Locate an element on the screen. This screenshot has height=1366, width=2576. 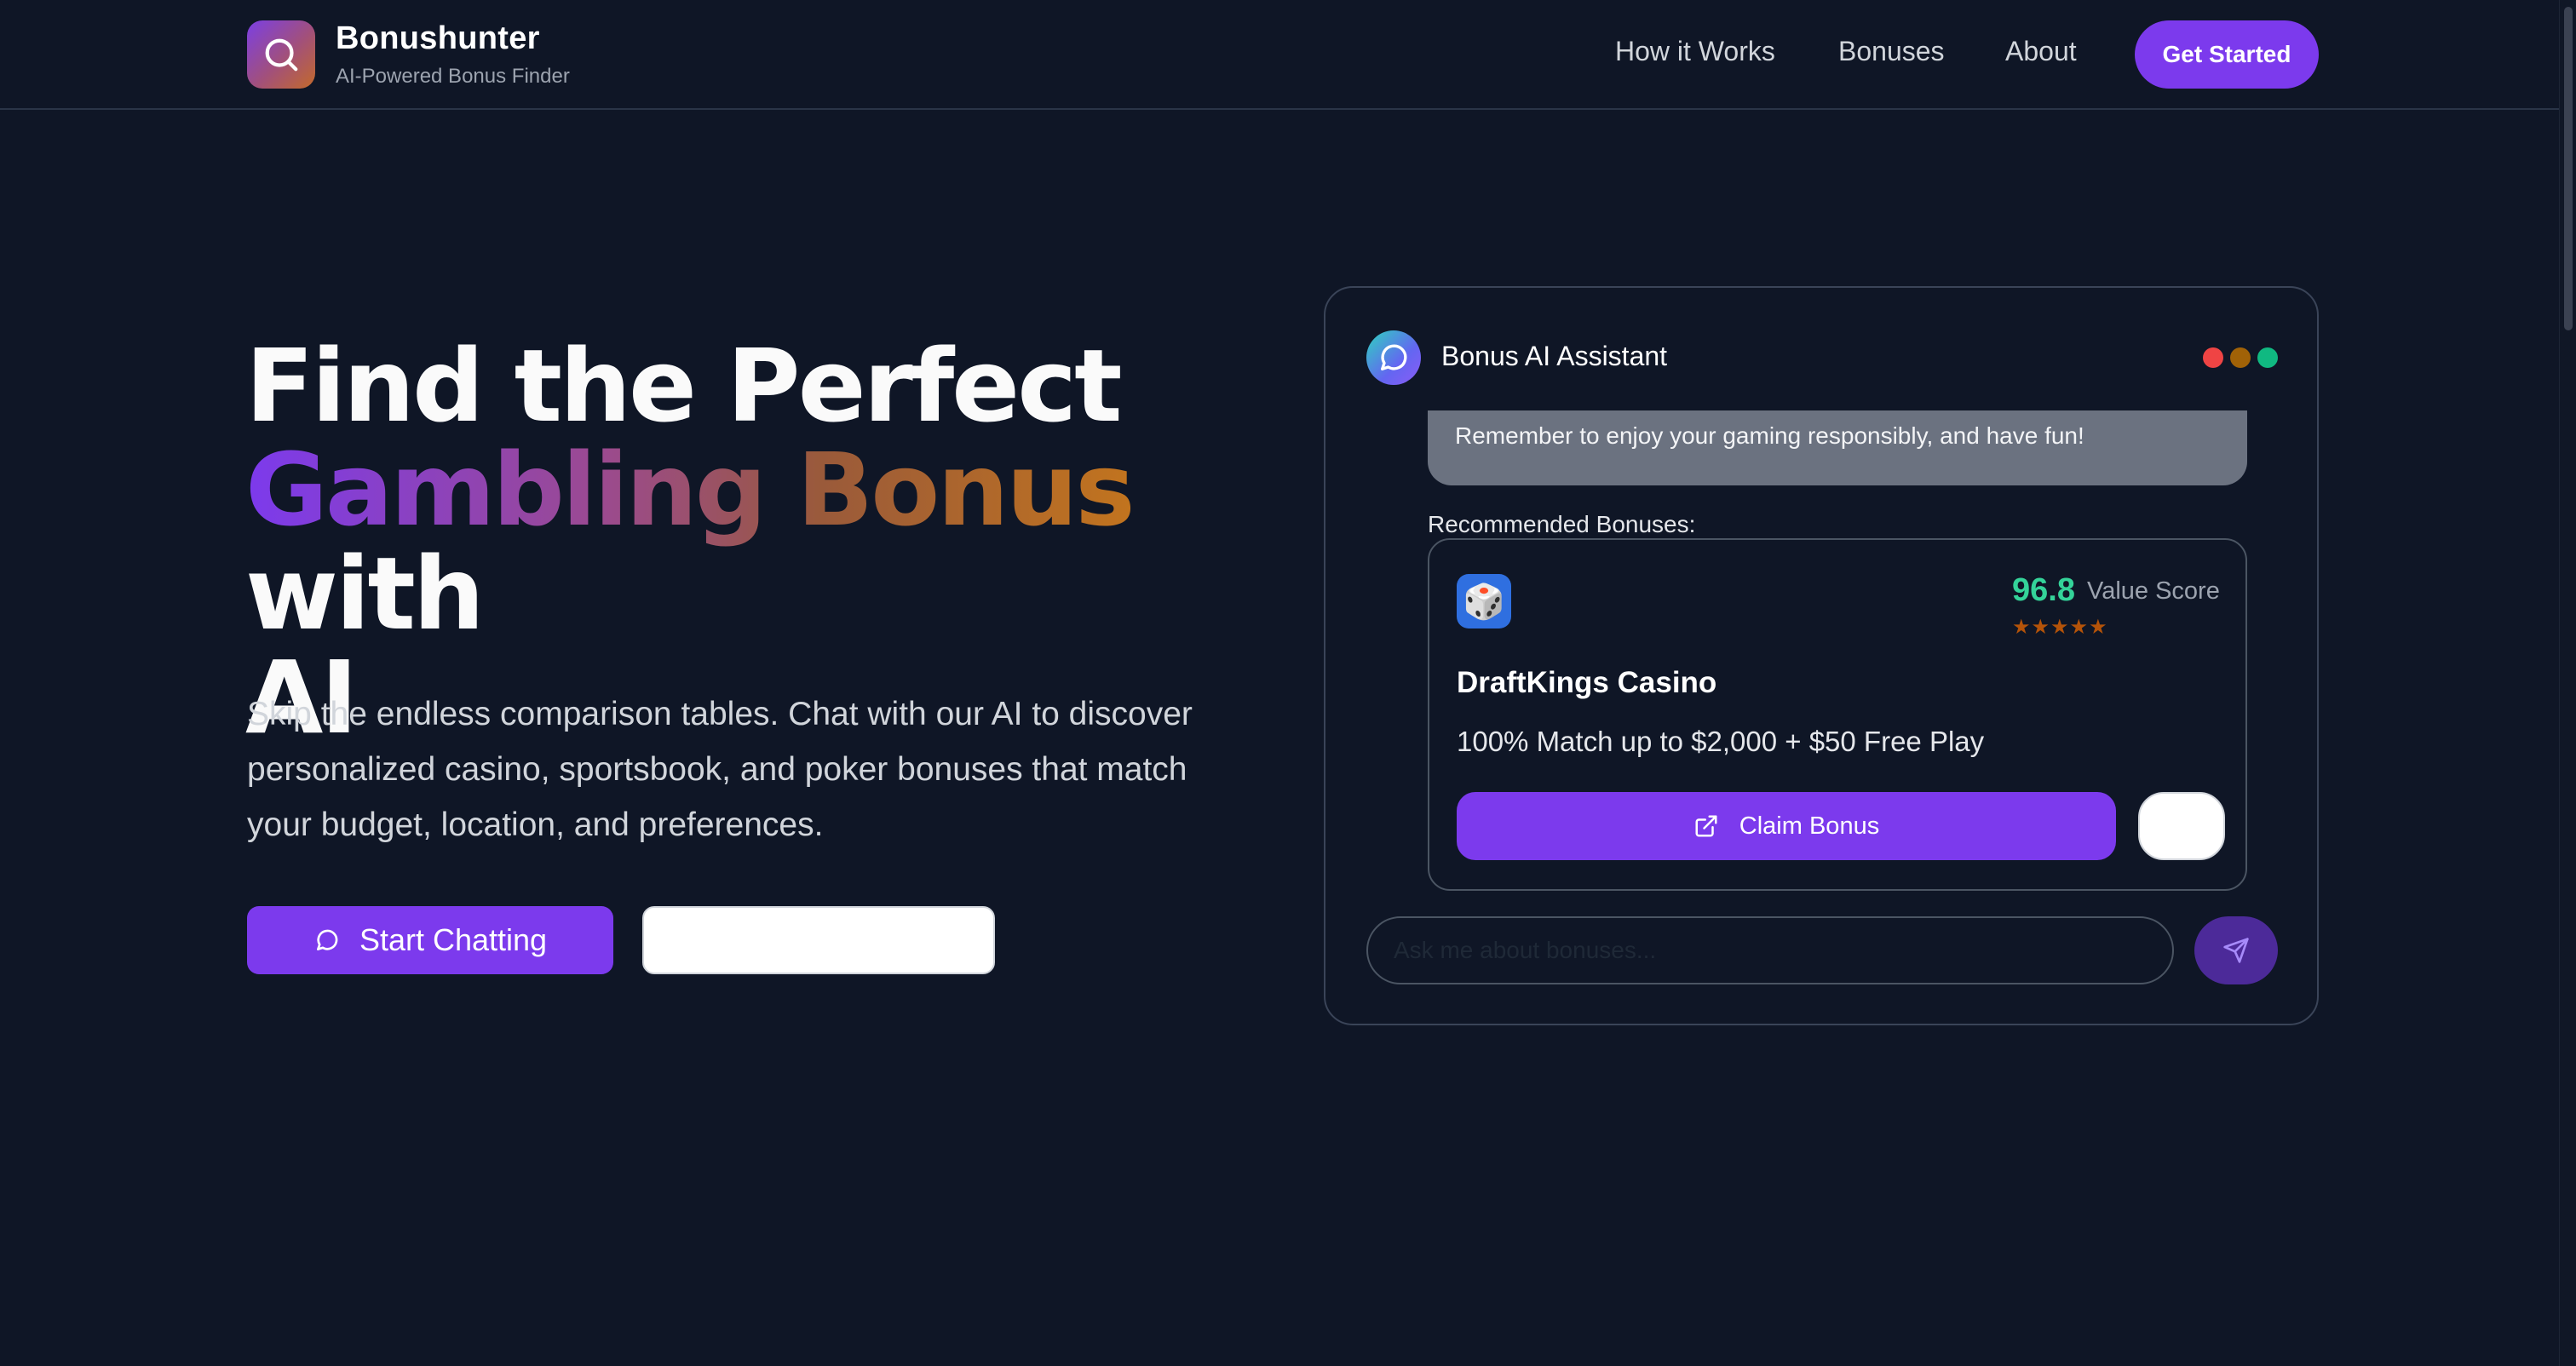
secondary-button is located at coordinates (819, 940).